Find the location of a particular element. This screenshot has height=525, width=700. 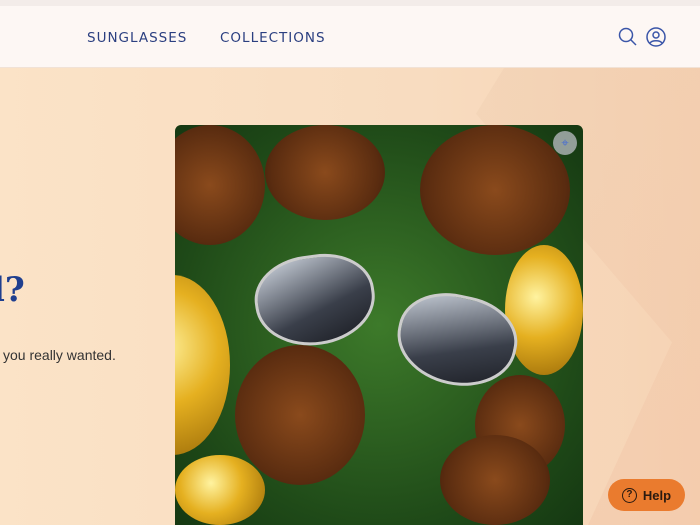

top-nav: SUNGLASSES COLLECTIONS is located at coordinates (350, 37).